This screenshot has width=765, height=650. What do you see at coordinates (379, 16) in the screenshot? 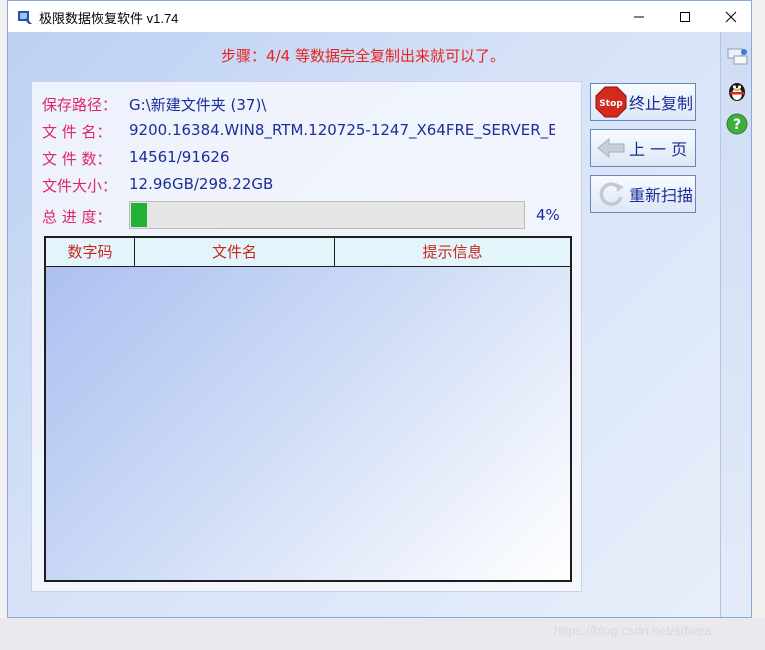
I see `title-bar: 极限数据恢复软件 v1.74` at bounding box center [379, 16].